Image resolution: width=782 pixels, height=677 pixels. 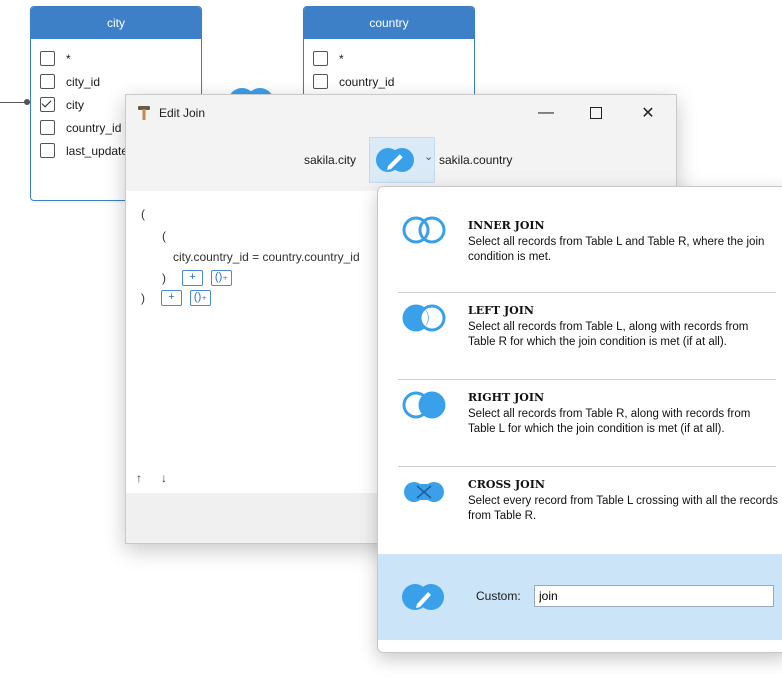 I want to click on minimize-button: —, so click(x=546, y=113).